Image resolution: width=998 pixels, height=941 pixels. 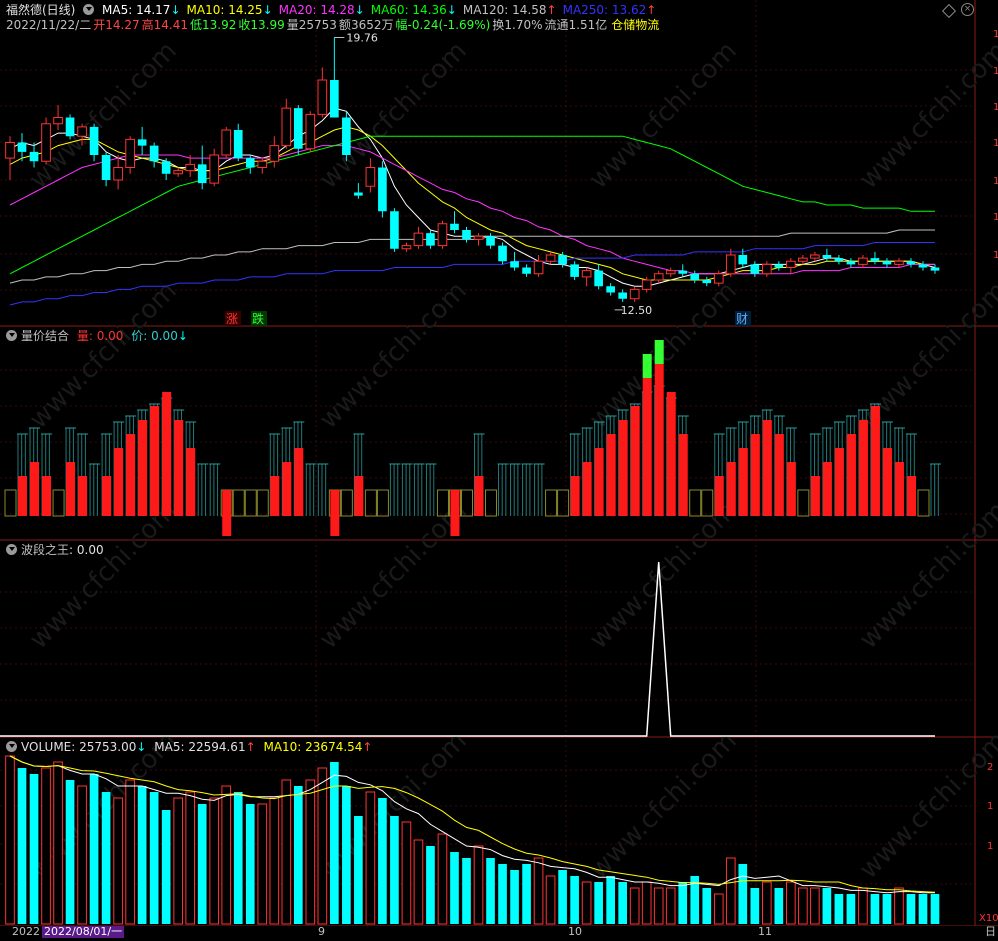 What do you see at coordinates (89, 9) in the screenshot?
I see `ma-menu-icon` at bounding box center [89, 9].